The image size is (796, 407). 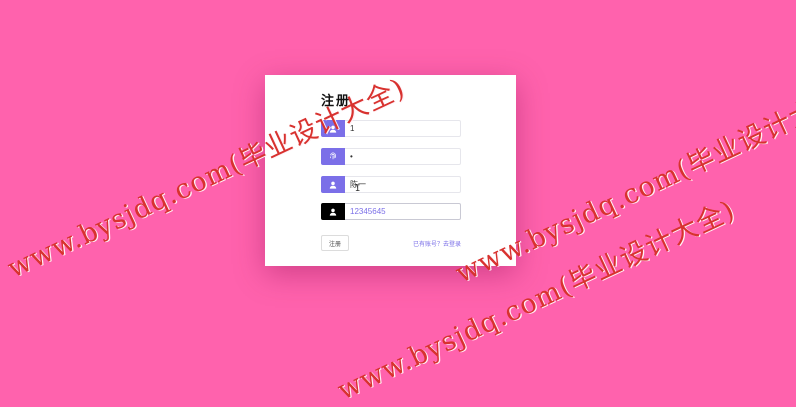 What do you see at coordinates (358, 189) in the screenshot?
I see `text-cursor-icon: I` at bounding box center [358, 189].